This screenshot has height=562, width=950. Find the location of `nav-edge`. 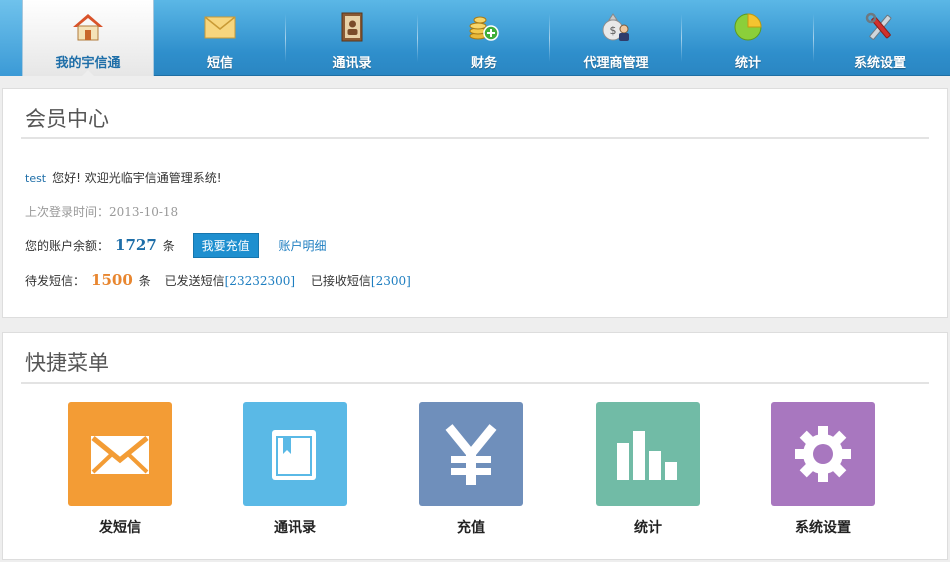

nav-edge is located at coordinates (11, 38).